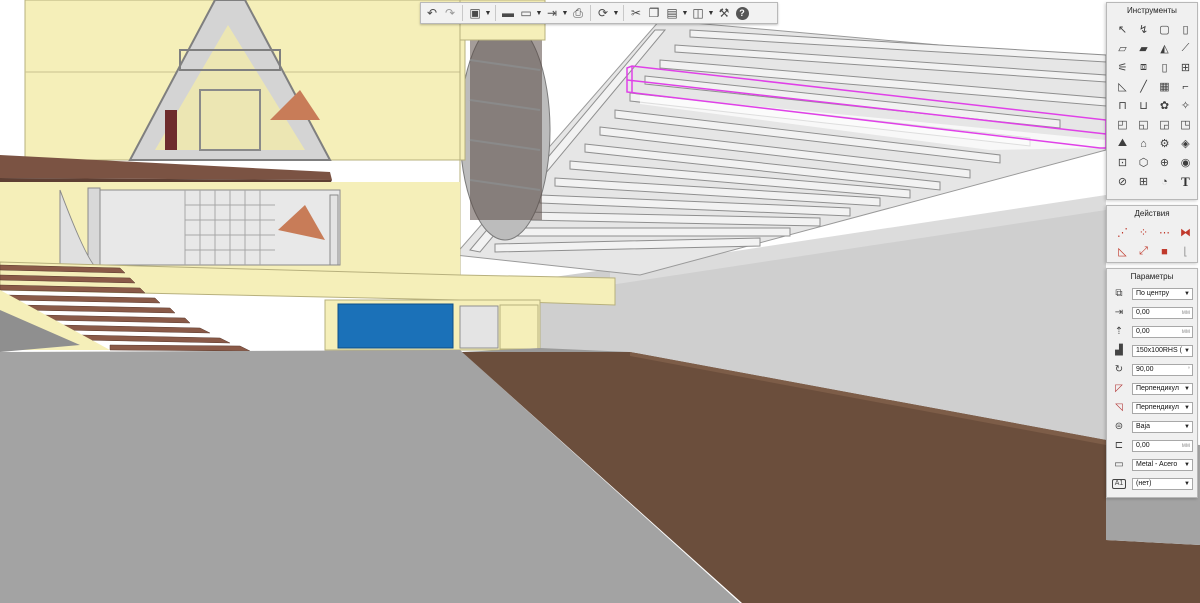  What do you see at coordinates (1162, 312) in the screenshot?
I see `offset-x-input: 0,00 мм` at bounding box center [1162, 312].